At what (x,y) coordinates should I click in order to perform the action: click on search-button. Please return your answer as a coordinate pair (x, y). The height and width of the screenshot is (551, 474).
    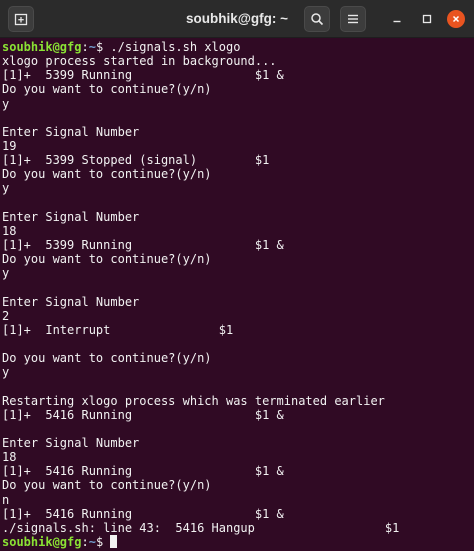
    Looking at the image, I should click on (317, 19).